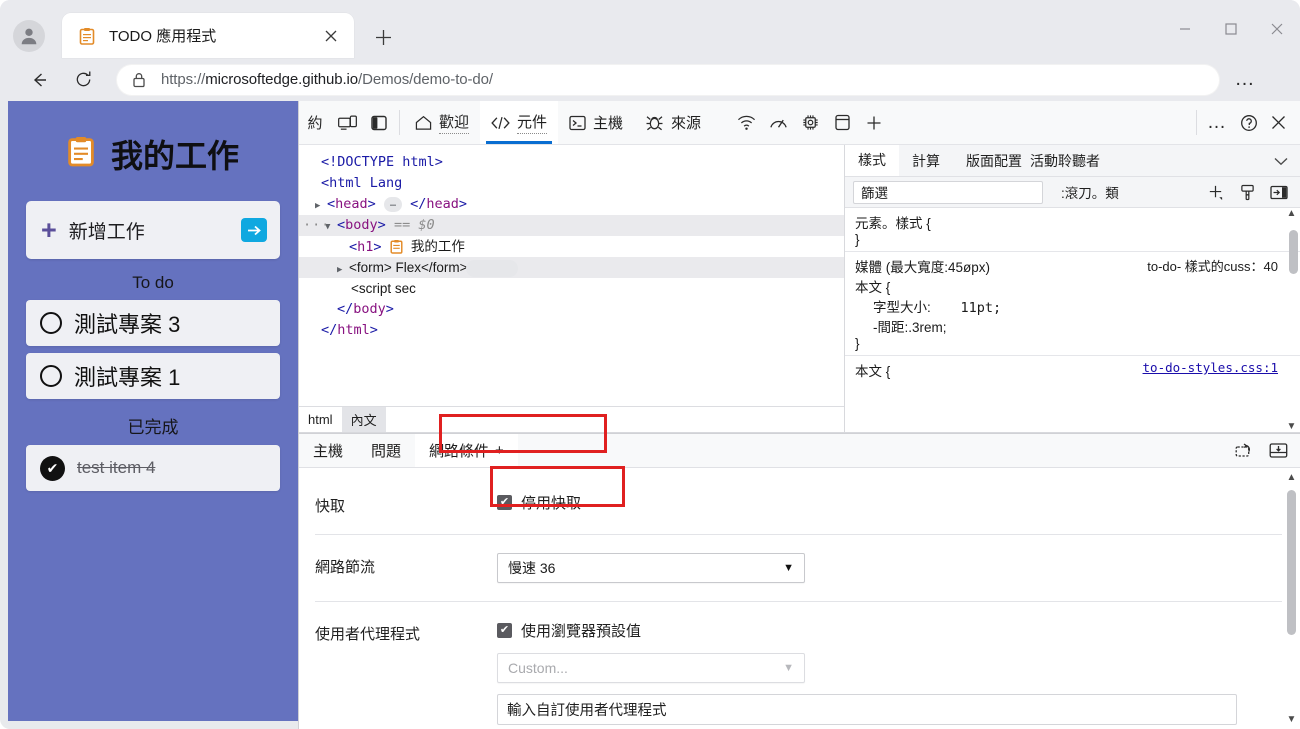 The width and height of the screenshot is (1300, 729). I want to click on rule-source-link: to-do-styles.css:1, so click(1210, 367).